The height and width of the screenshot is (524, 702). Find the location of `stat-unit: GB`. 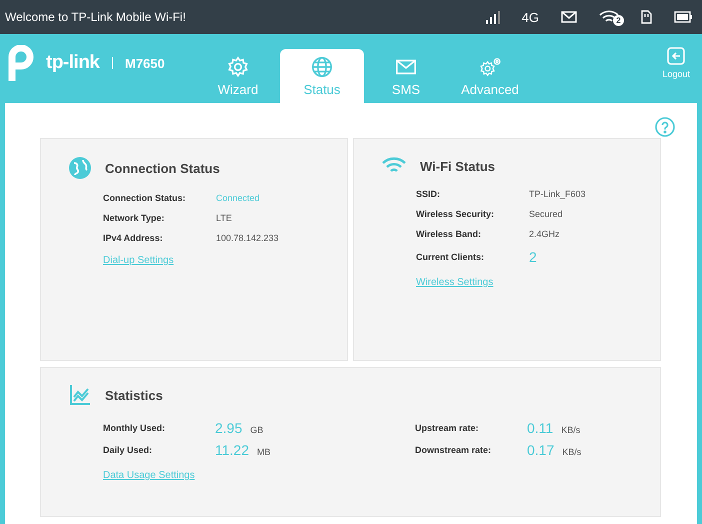

stat-unit: GB is located at coordinates (257, 430).